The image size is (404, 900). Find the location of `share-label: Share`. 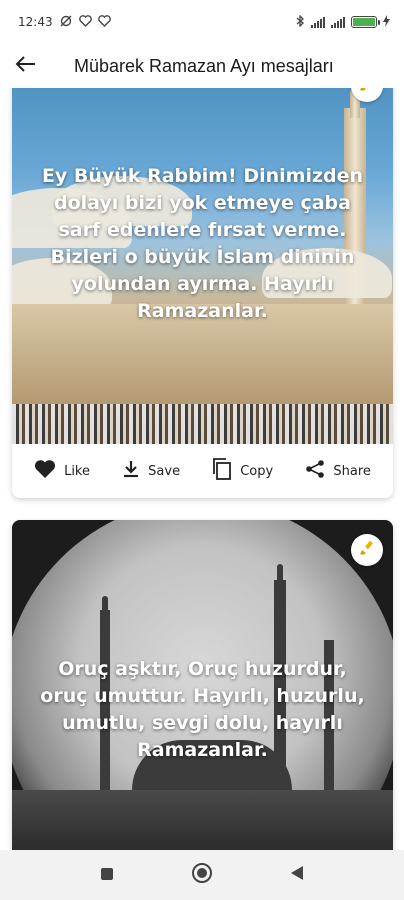

share-label: Share is located at coordinates (352, 471).